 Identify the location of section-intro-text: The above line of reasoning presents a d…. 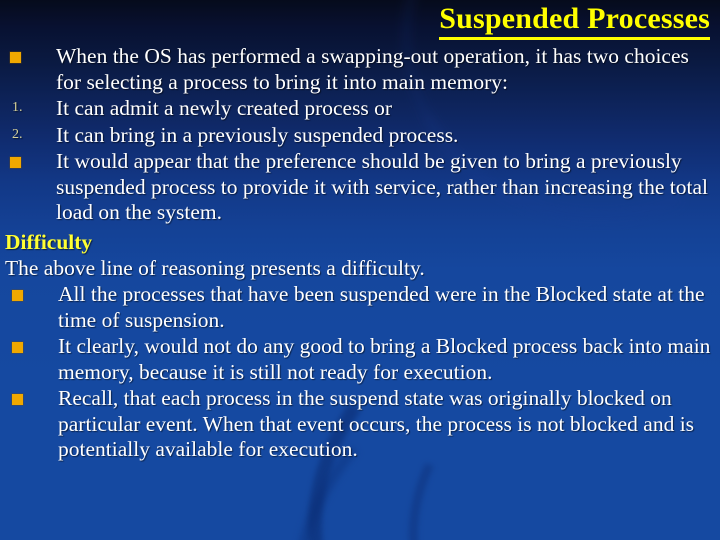
(215, 267).